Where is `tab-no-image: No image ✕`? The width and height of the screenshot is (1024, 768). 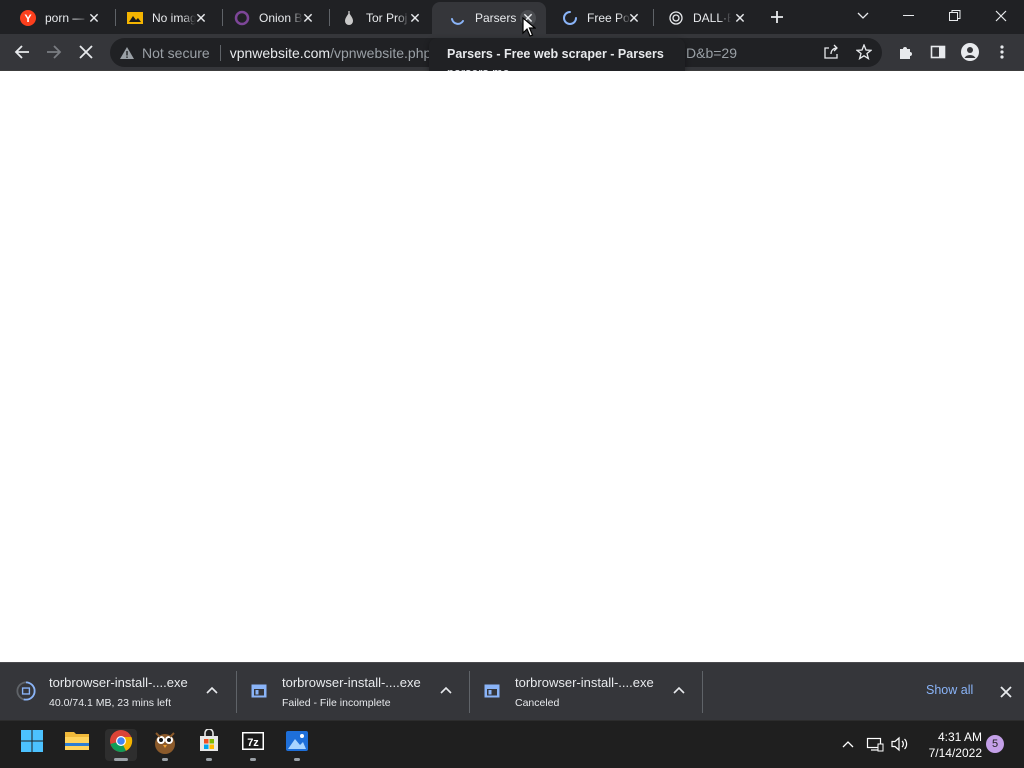 tab-no-image: No image ✕ is located at coordinates (164, 18).